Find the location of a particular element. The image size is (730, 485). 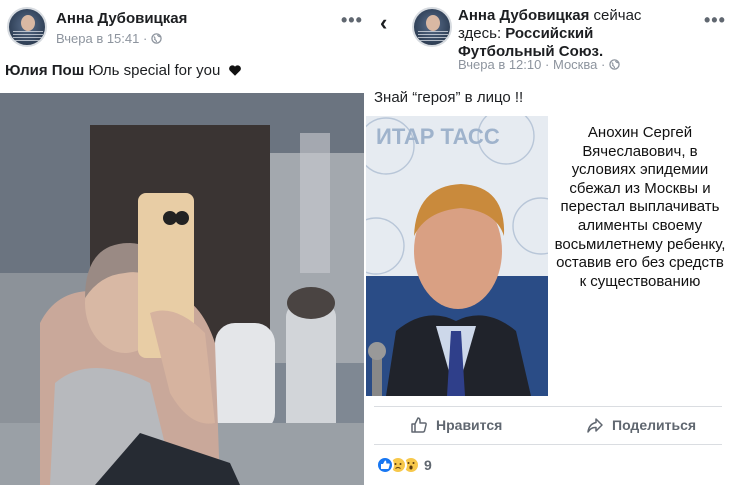

reaction-summary: 9 is located at coordinates (404, 465).